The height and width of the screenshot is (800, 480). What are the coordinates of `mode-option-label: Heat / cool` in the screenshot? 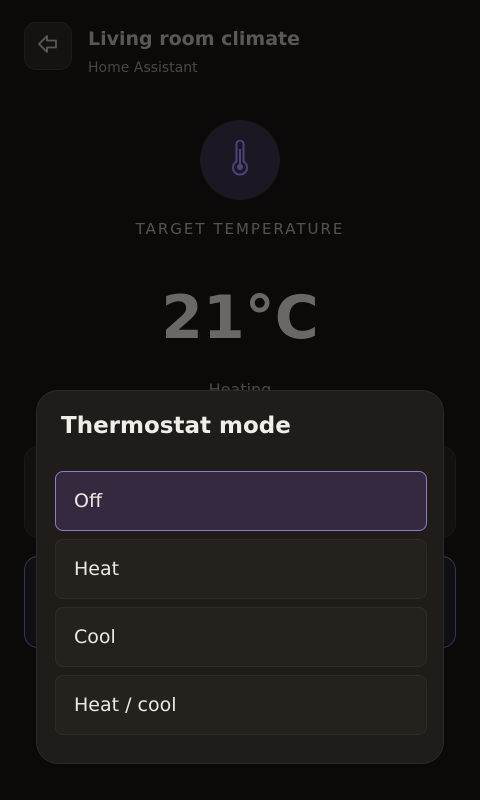 It's located at (125, 705).